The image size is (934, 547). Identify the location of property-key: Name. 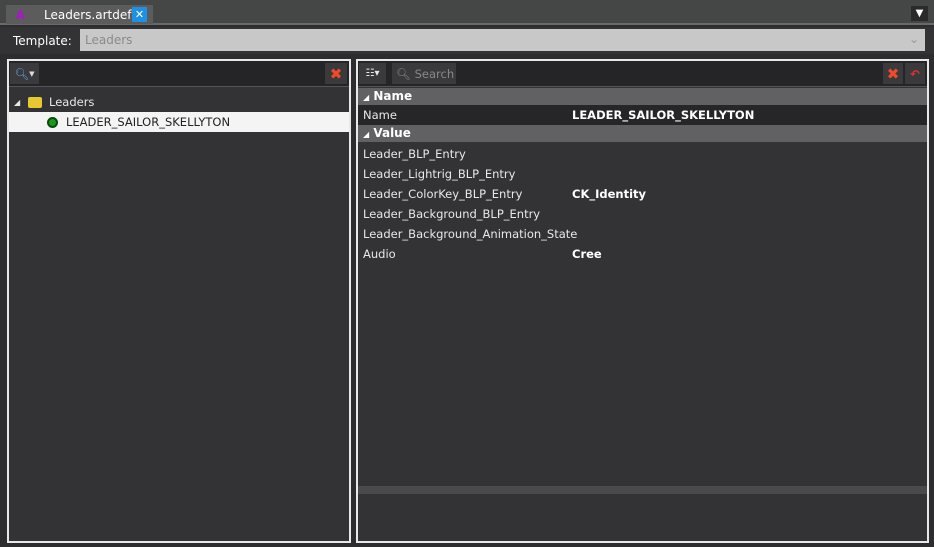
(380, 115).